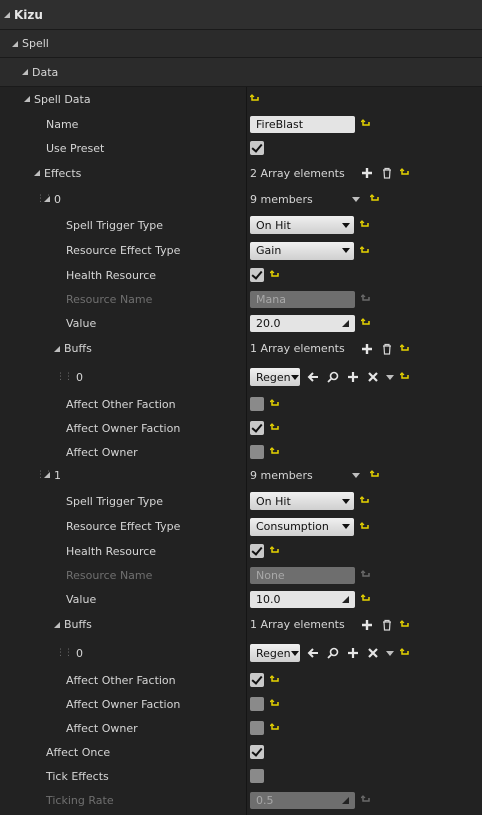 This screenshot has height=815, width=482. What do you see at coordinates (45, 72) in the screenshot?
I see `category-label: Data` at bounding box center [45, 72].